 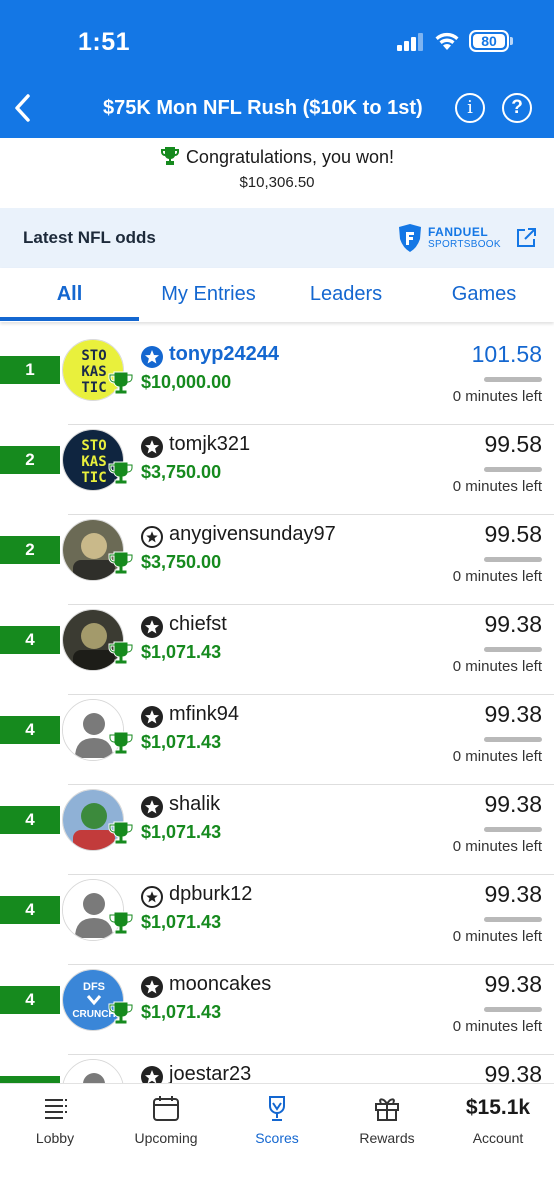 I want to click on list-icon, so click(x=56, y=1109).